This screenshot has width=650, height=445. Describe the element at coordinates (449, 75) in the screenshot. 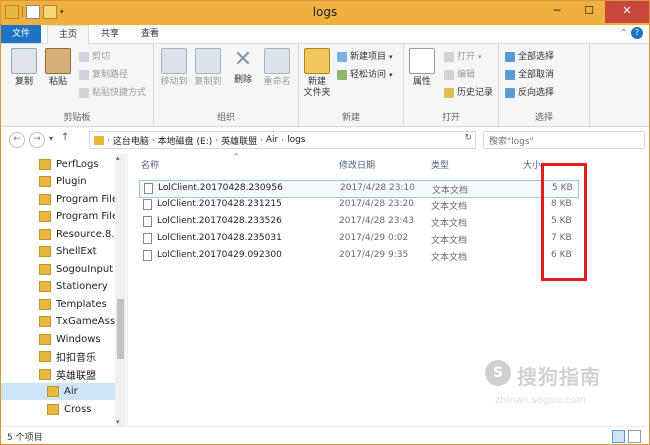

I see `edit-icon` at that location.